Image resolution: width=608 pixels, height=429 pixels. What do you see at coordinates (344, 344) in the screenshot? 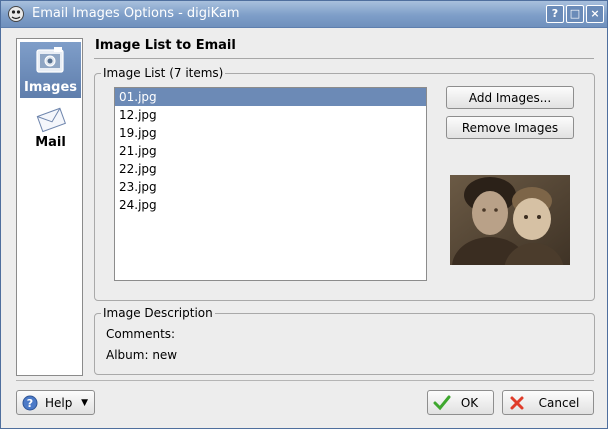
I see `image-description-group` at bounding box center [344, 344].